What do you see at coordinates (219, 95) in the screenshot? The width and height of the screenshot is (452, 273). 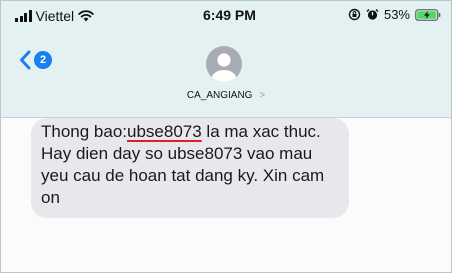 I see `contact-name: CA_ANGIANG` at bounding box center [219, 95].